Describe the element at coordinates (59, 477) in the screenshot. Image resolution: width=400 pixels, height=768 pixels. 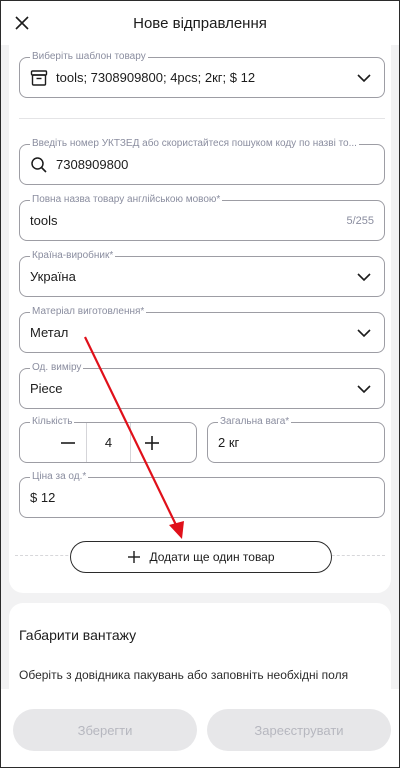
I see `price-label: Ціна за од.*` at that location.